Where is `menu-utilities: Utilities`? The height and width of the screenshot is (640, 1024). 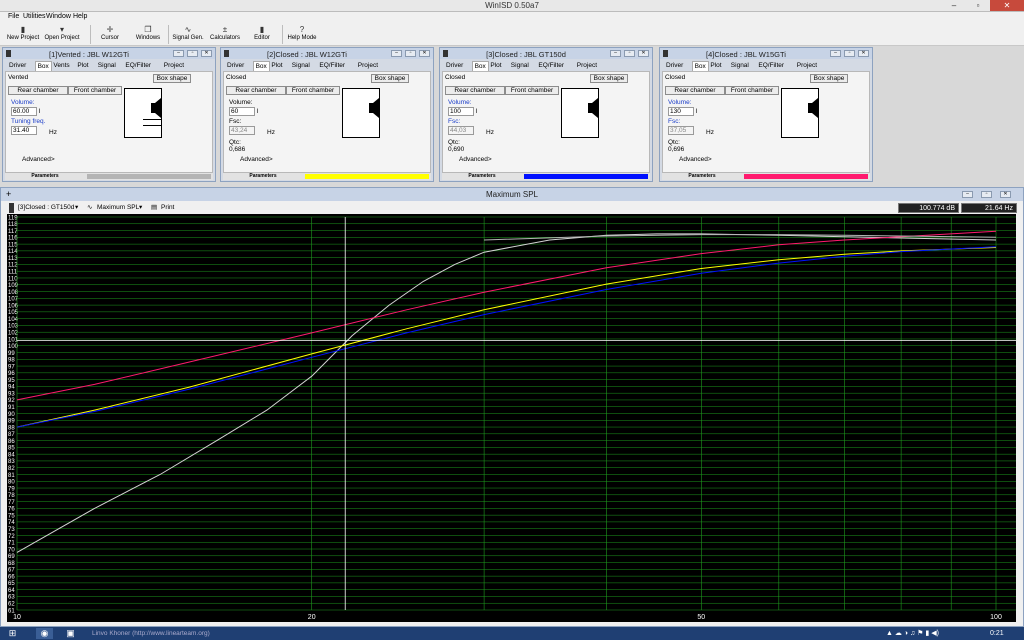
menu-utilities: Utilities is located at coordinates (34, 16).